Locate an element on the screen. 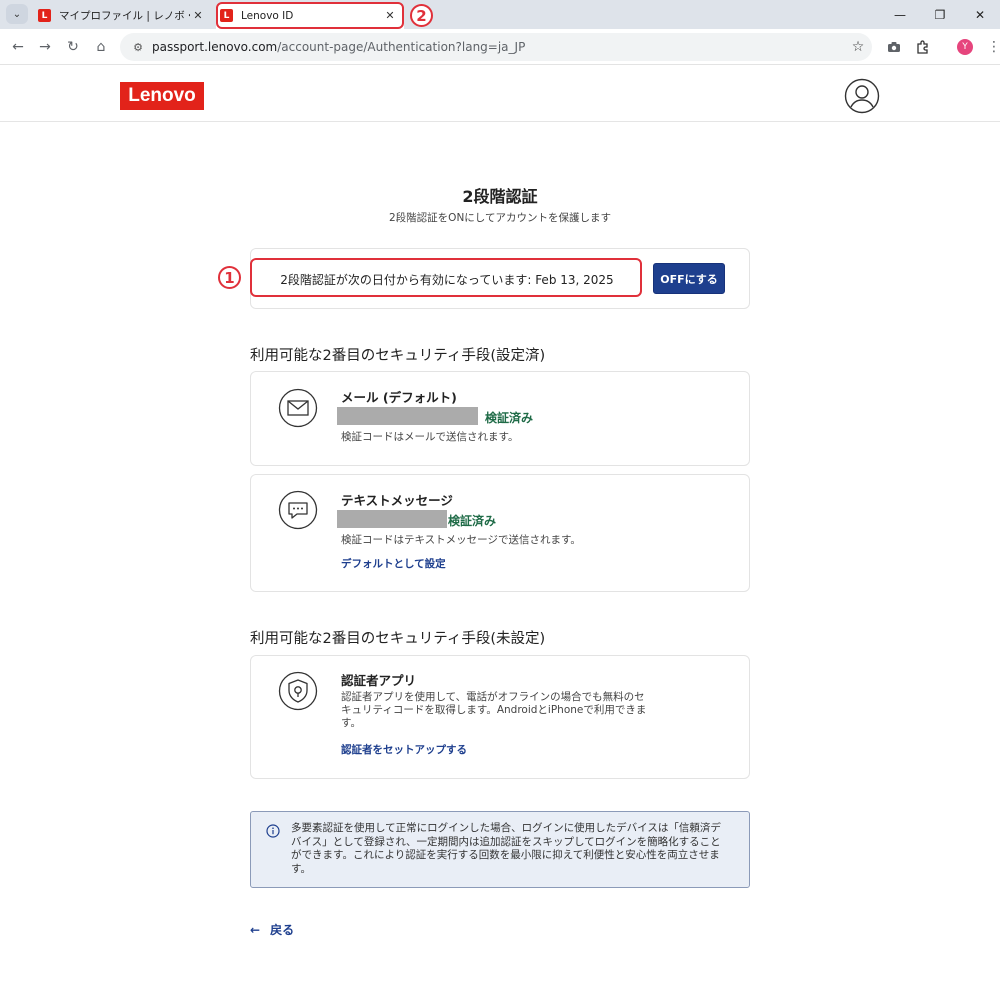 This screenshot has width=1000, height=1001. chat-icon is located at coordinates (298, 510).